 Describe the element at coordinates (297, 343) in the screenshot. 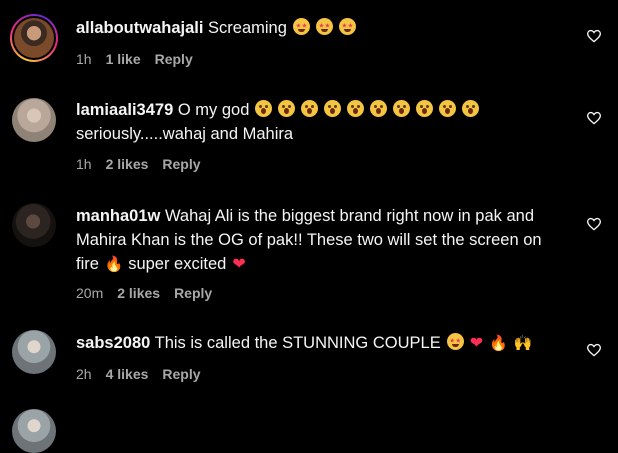

I see `comment-text: This is called the STUNNING COUPLE` at that location.